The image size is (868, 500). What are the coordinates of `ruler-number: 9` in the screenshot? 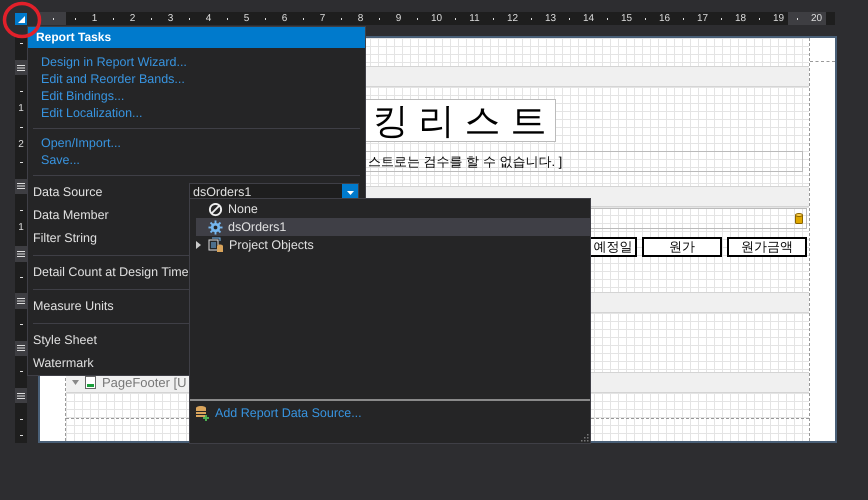 It's located at (398, 18).